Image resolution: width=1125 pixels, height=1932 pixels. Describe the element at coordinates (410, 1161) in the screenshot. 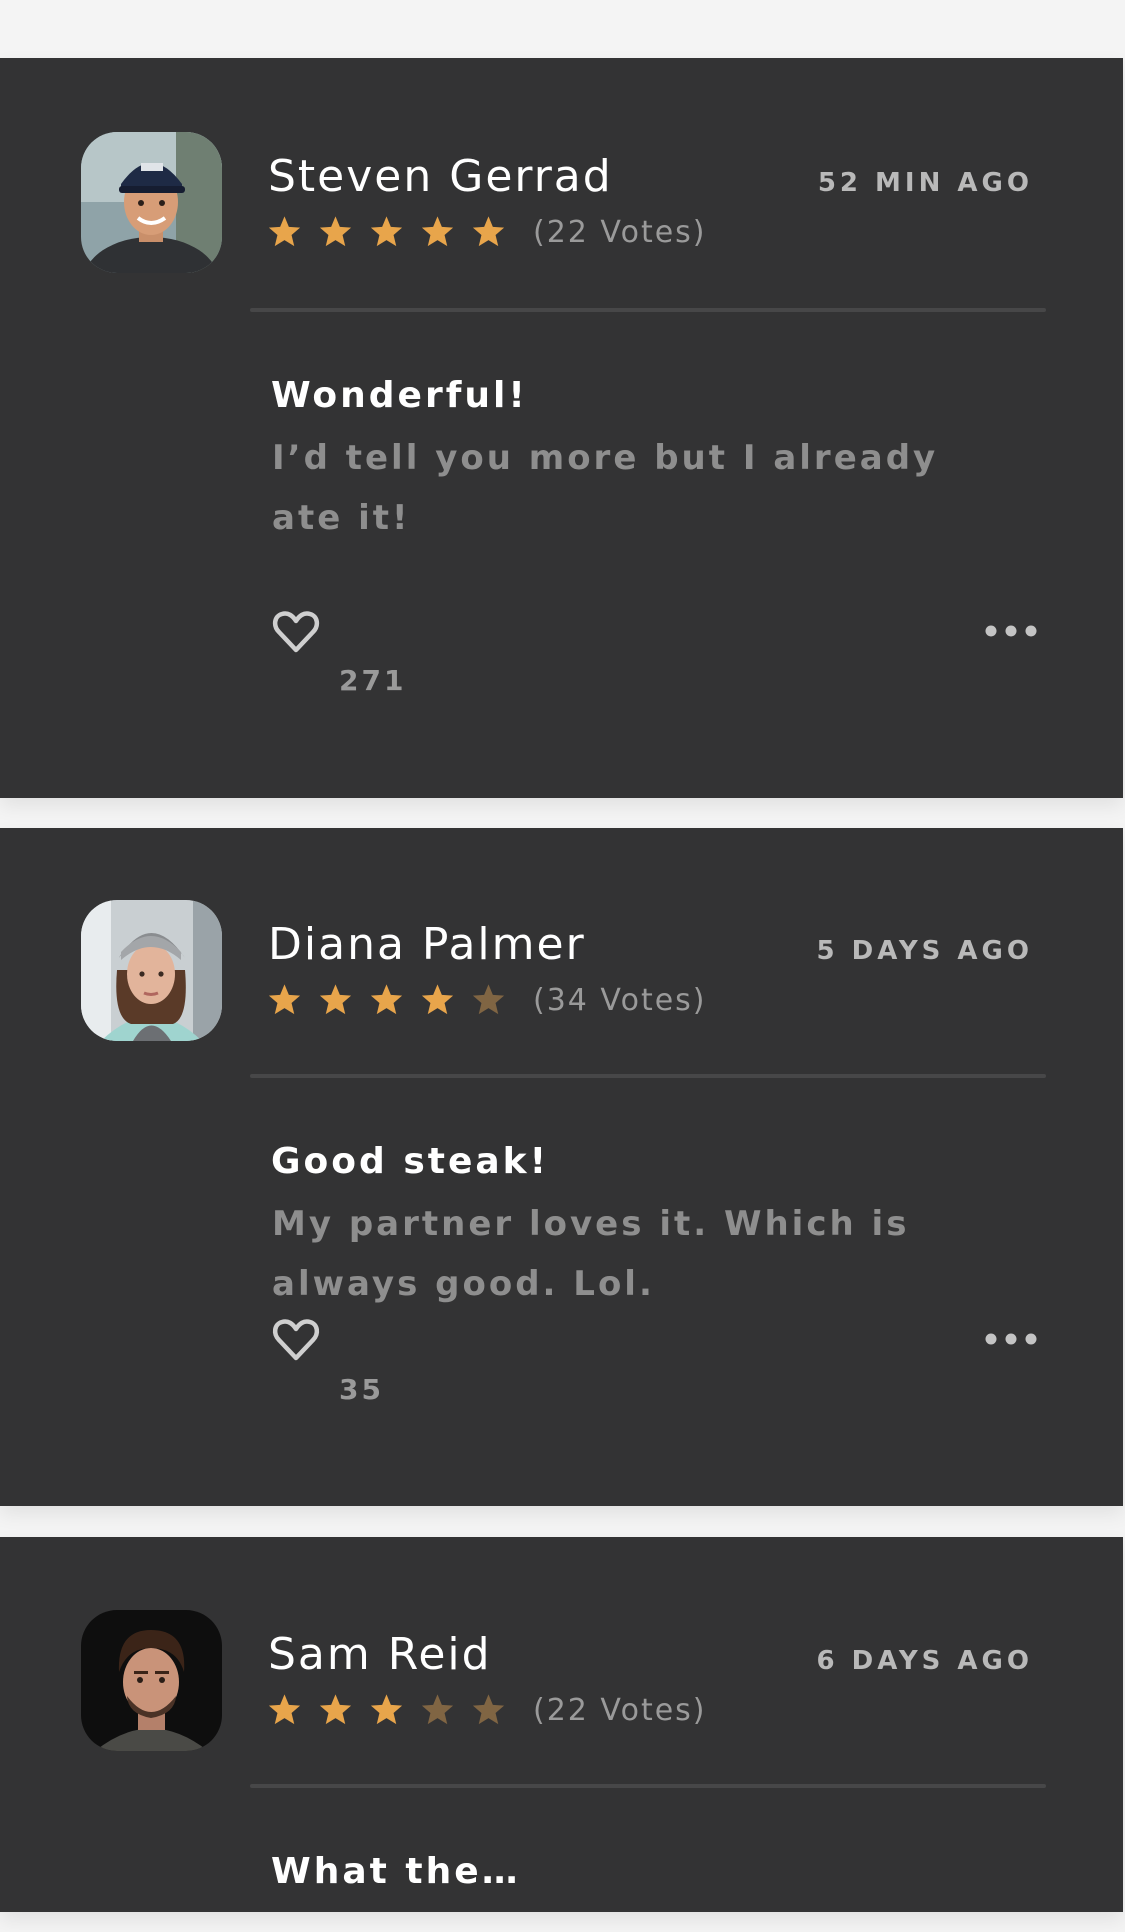

I see `review-title: Good steak!` at that location.